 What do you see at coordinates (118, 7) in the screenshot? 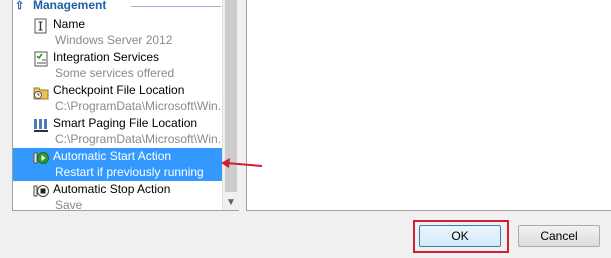
I see `management-section-header: ⇧ Management` at bounding box center [118, 7].